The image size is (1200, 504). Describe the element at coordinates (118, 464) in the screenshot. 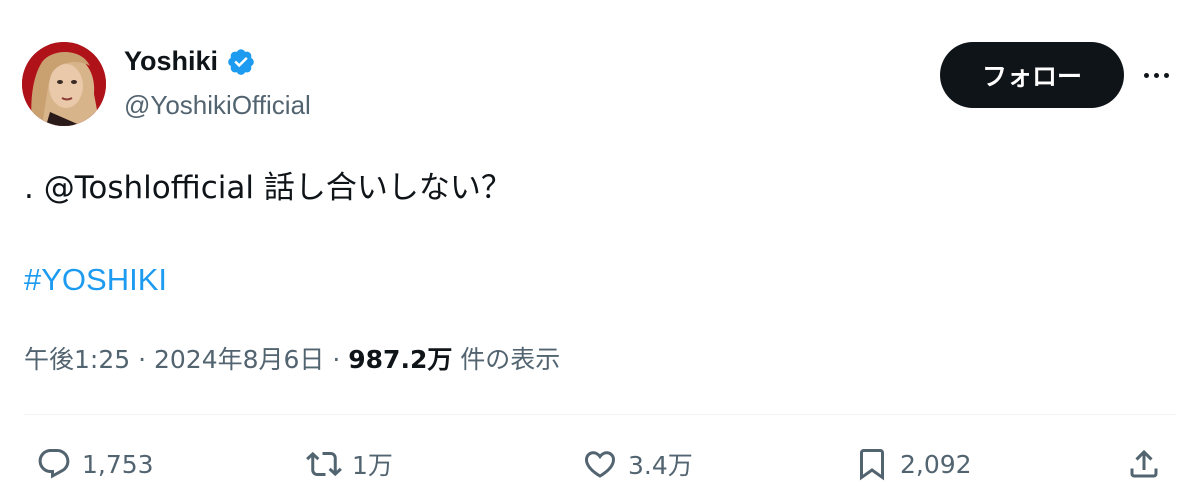

I see `reply-count: 1,753` at that location.